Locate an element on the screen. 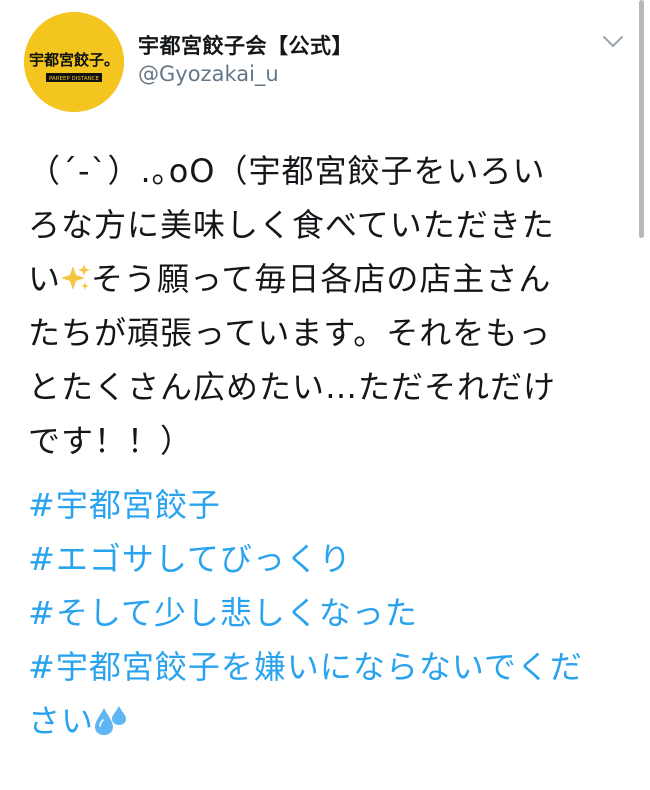 This screenshot has height=790, width=650. tweet-text-line: （´-`）.｡oO（宇都宮餃子をいろい is located at coordinates (287, 171).